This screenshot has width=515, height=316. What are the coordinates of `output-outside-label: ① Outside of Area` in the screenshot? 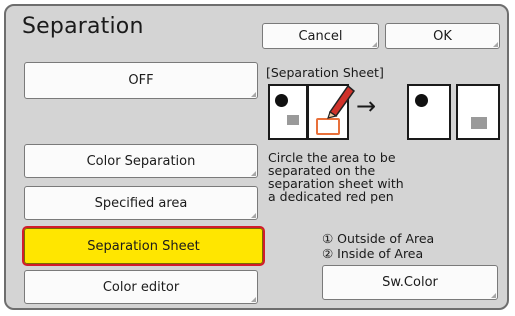 It's located at (378, 238).